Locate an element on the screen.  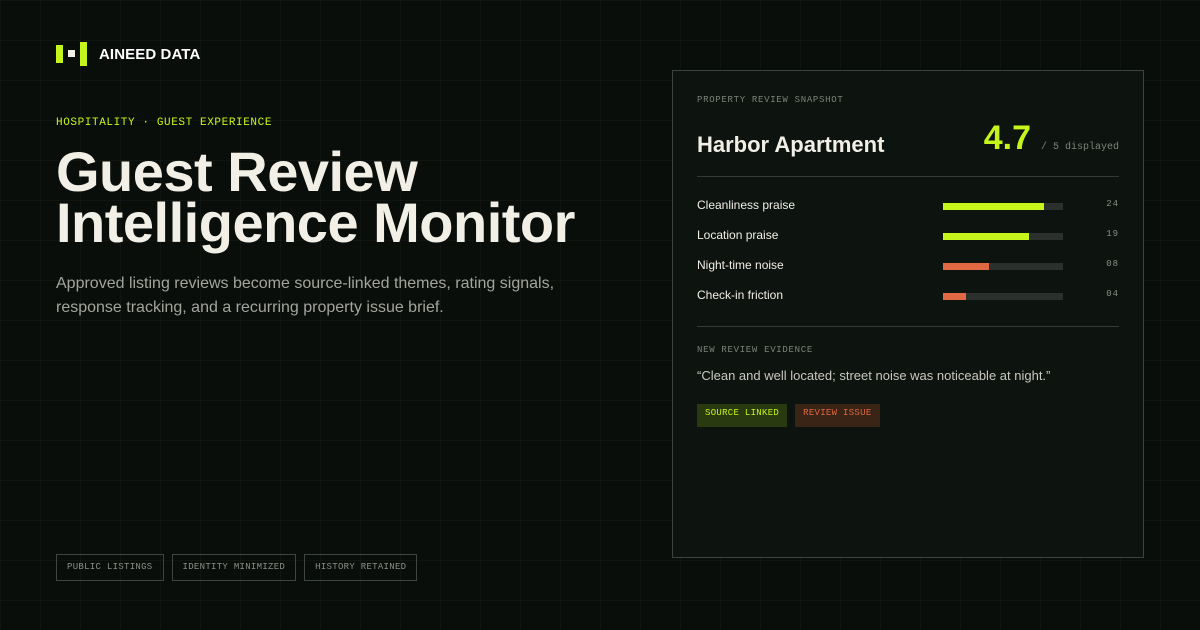
metric-row: Location praise 19 is located at coordinates (908, 240).